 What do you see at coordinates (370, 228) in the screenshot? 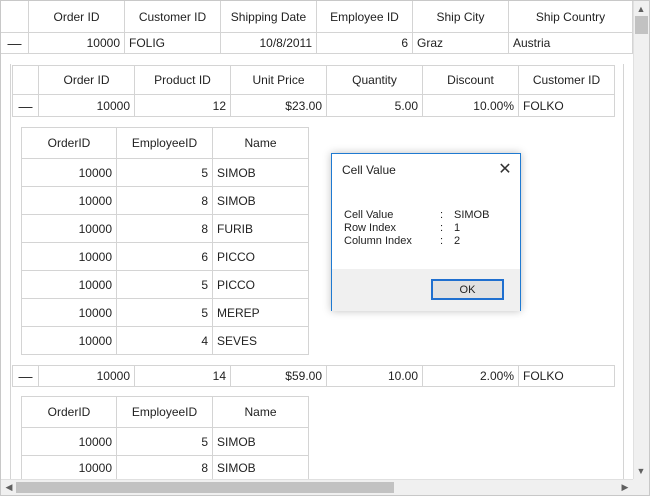
I see `field-label-row-index: Row Index` at bounding box center [370, 228].